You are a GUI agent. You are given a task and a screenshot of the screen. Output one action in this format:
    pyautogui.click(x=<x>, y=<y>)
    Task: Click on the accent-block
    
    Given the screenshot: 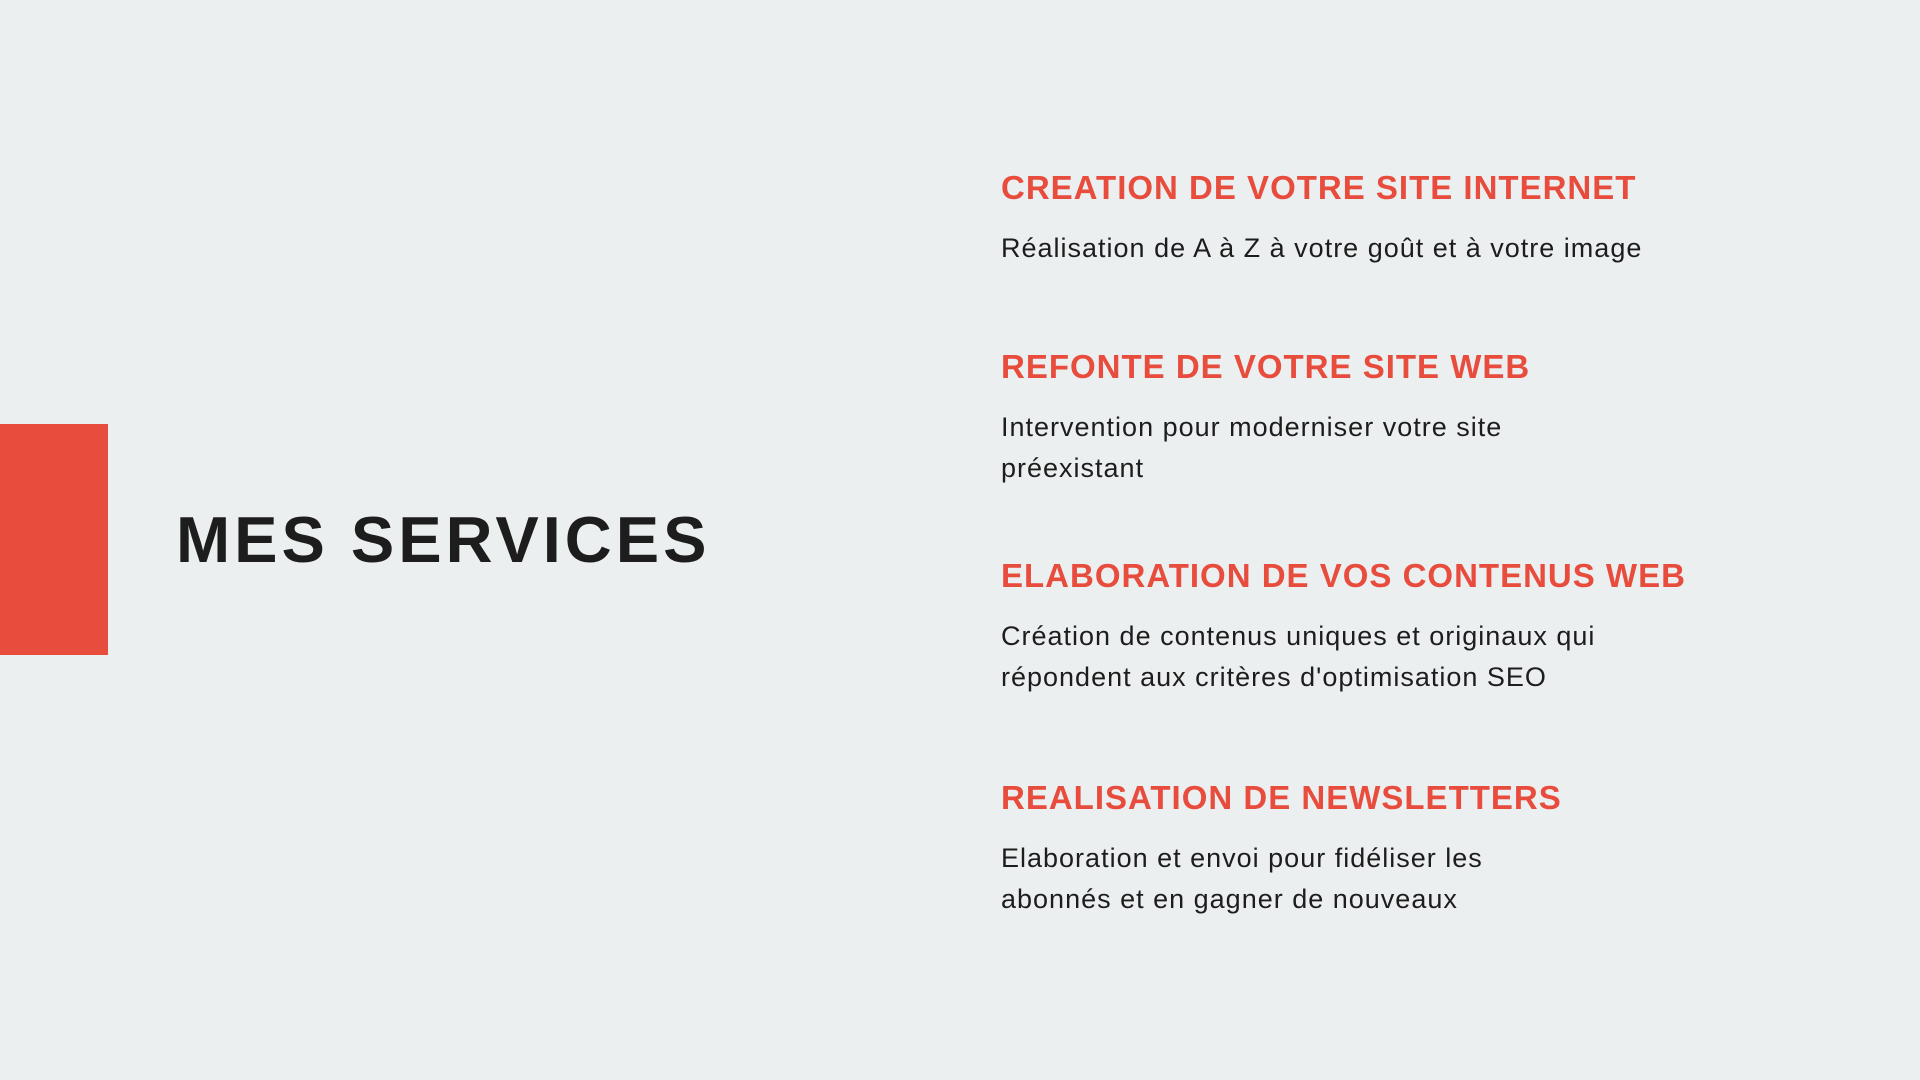 What is the action you would take?
    pyautogui.click(x=54, y=539)
    